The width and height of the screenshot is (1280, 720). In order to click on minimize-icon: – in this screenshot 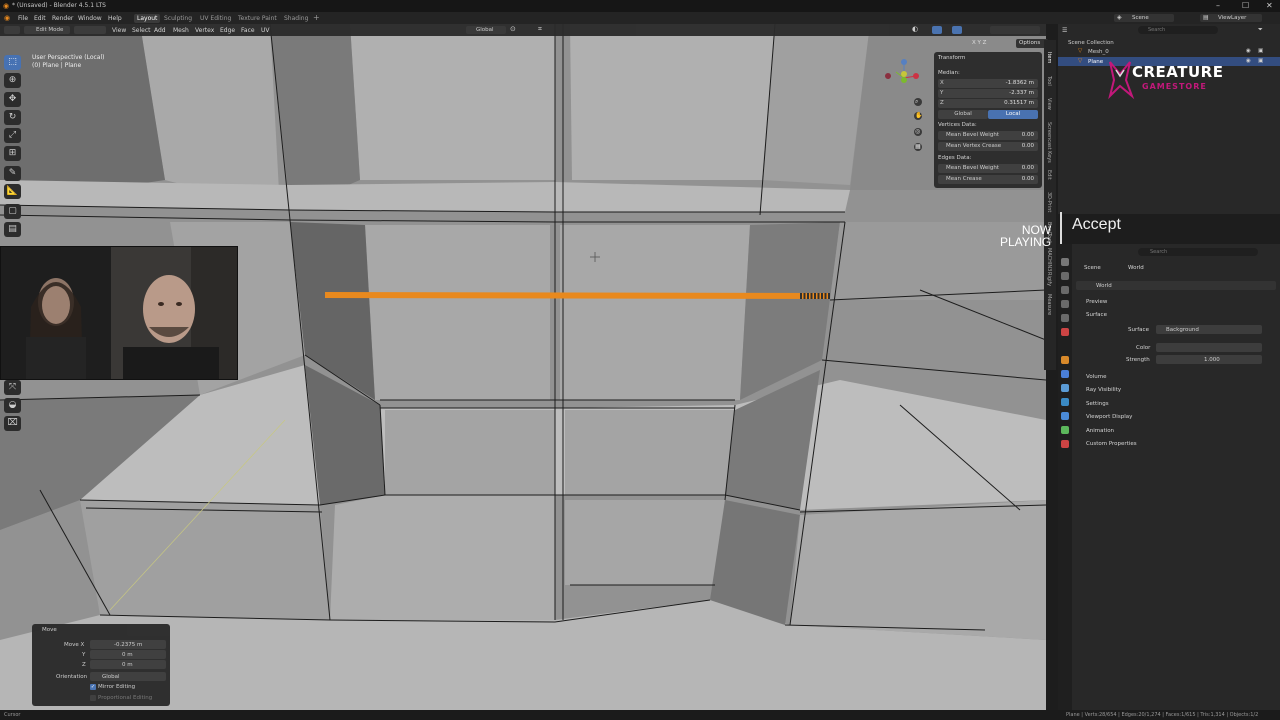, I will do `click(1218, 5)`.